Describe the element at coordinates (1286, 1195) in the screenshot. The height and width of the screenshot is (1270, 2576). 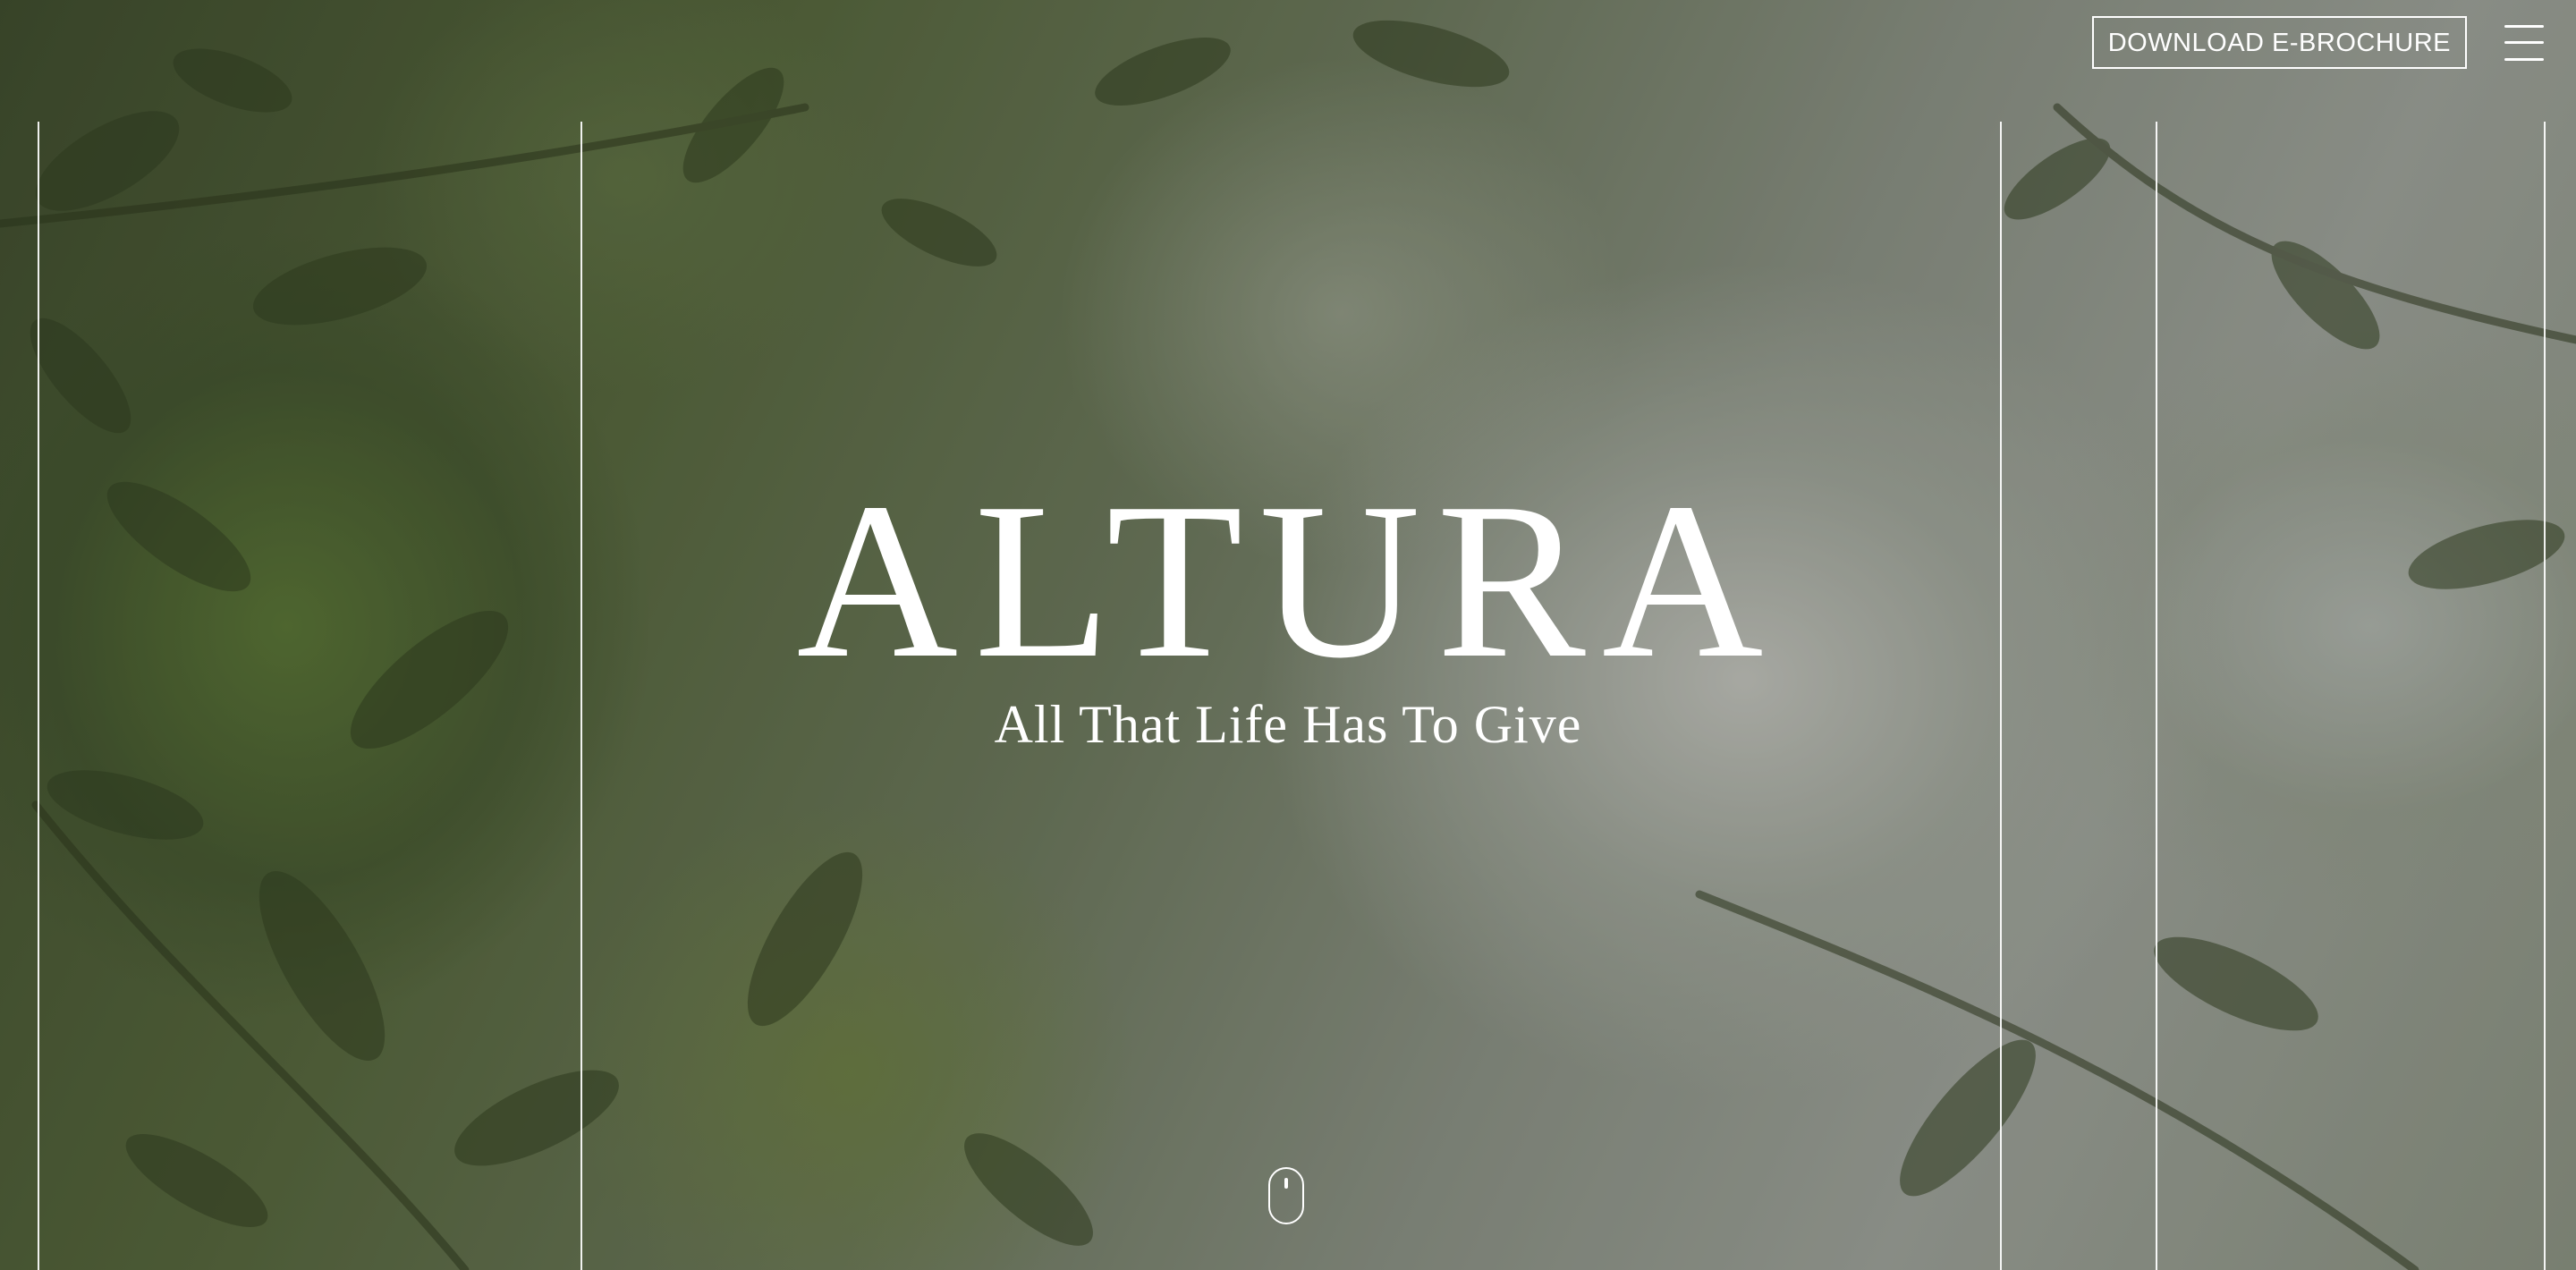
I see `mouse-scroll-icon` at that location.